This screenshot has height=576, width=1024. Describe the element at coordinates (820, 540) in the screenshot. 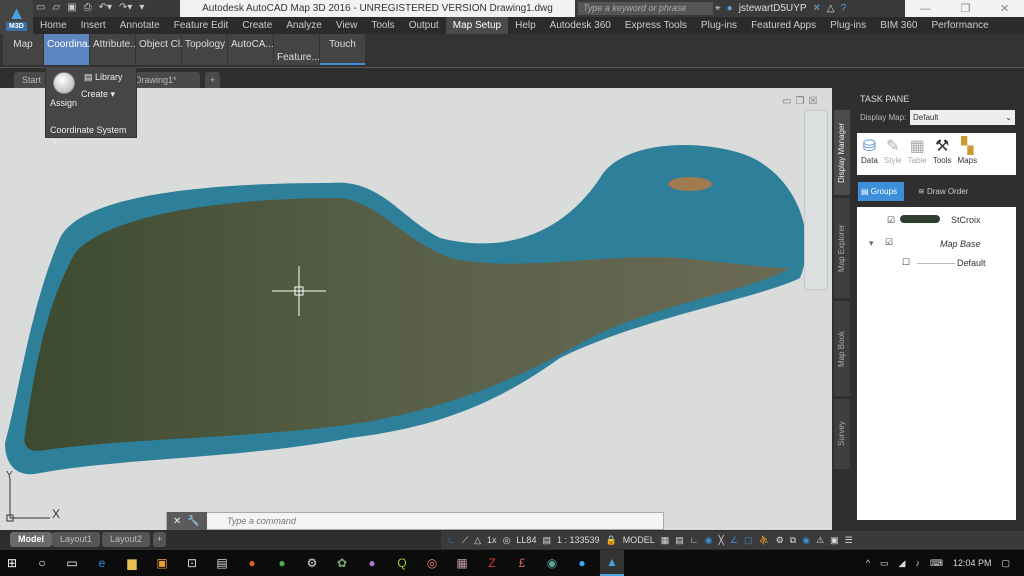

I see `warning-icon: ⚠` at that location.